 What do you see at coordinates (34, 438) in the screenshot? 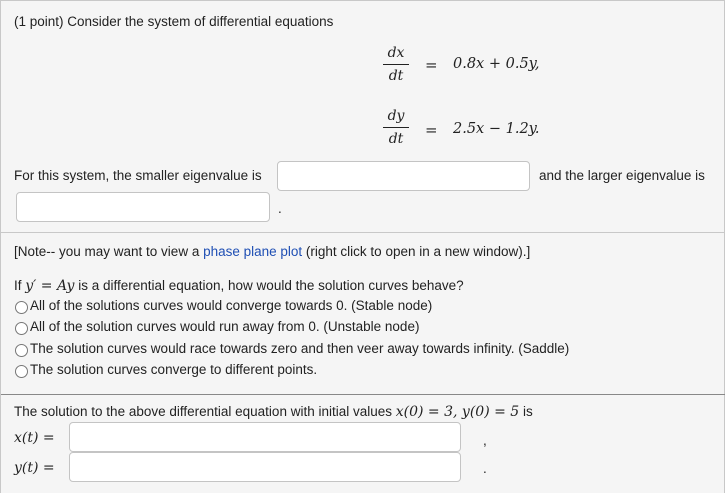
I see `x-of-t-label: x(t) =` at bounding box center [34, 438].